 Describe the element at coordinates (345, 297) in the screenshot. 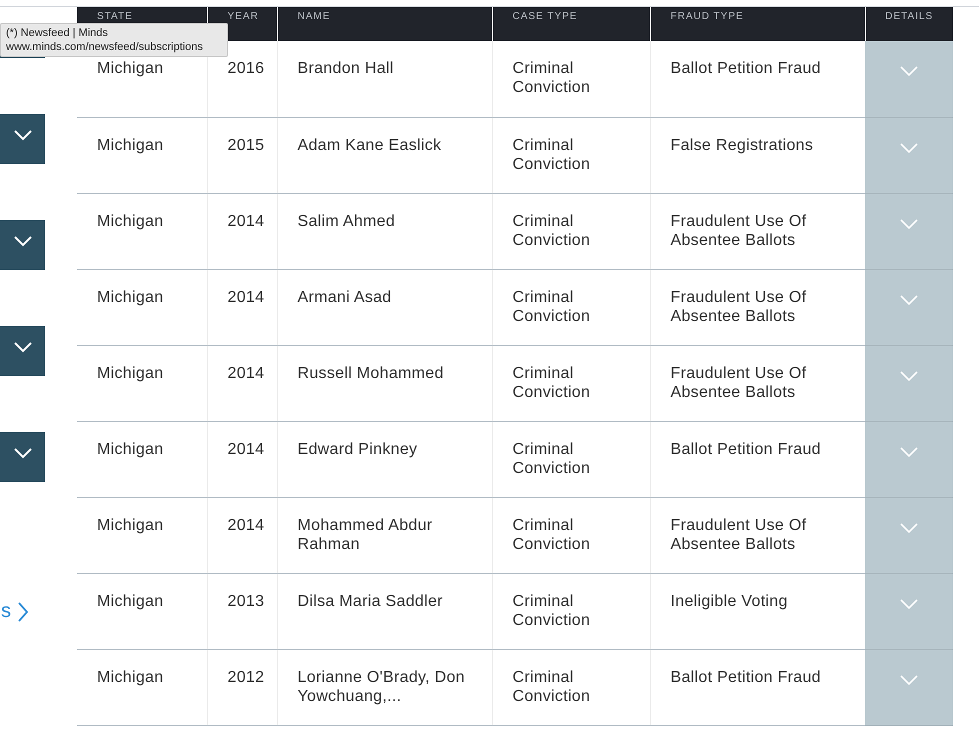

I see `table-cell: Armani Asad` at that location.